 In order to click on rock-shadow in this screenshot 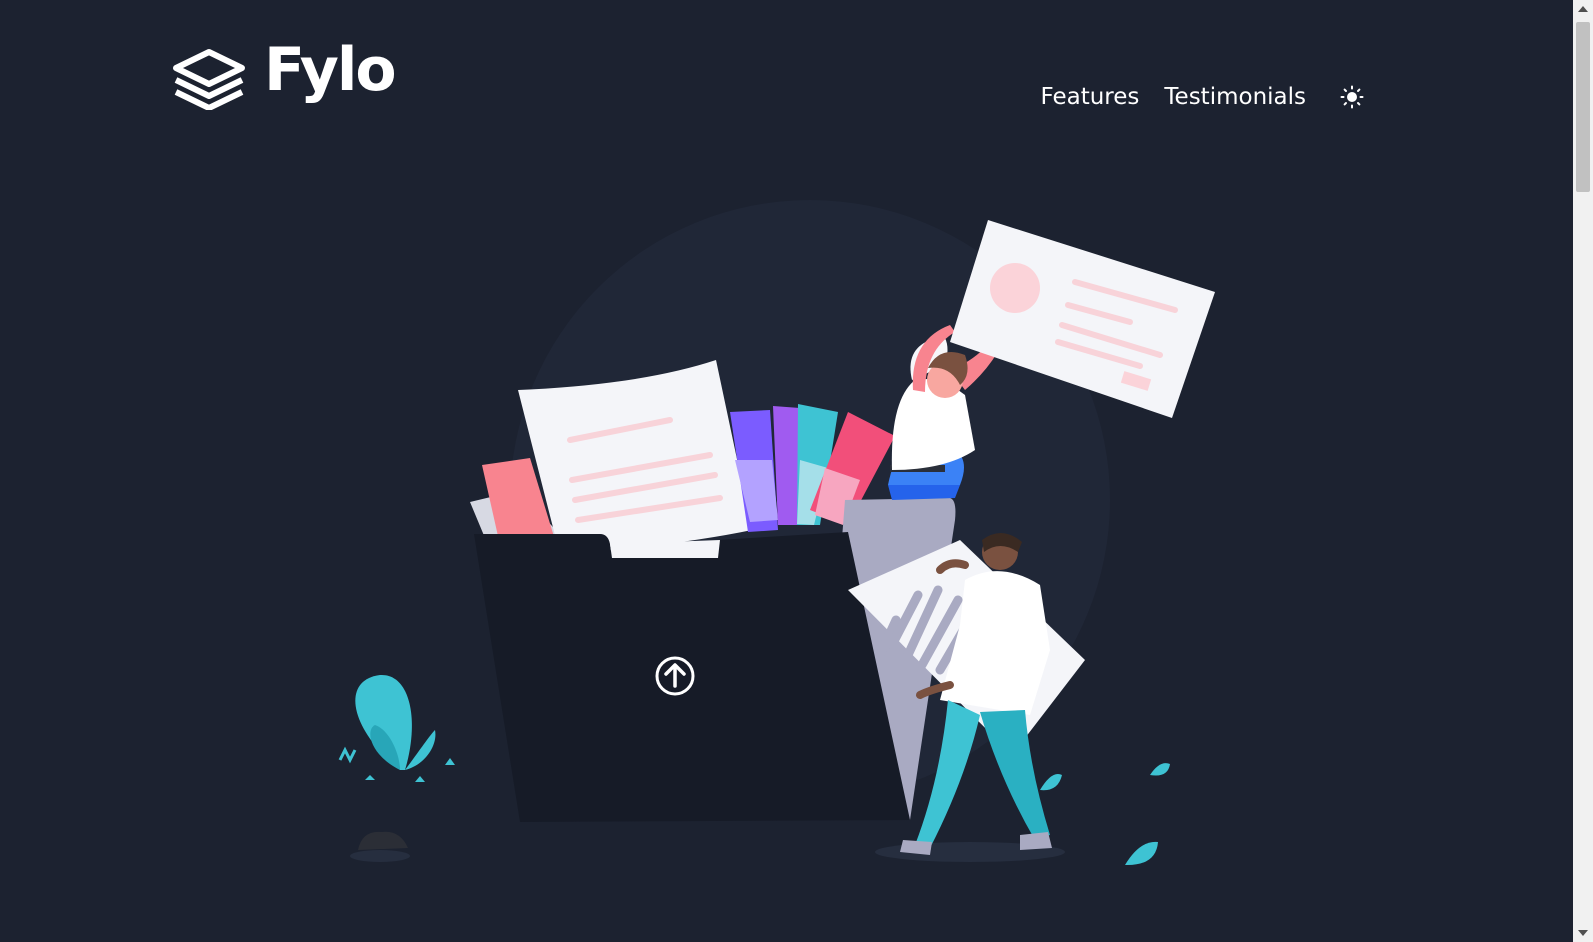, I will do `click(380, 856)`.